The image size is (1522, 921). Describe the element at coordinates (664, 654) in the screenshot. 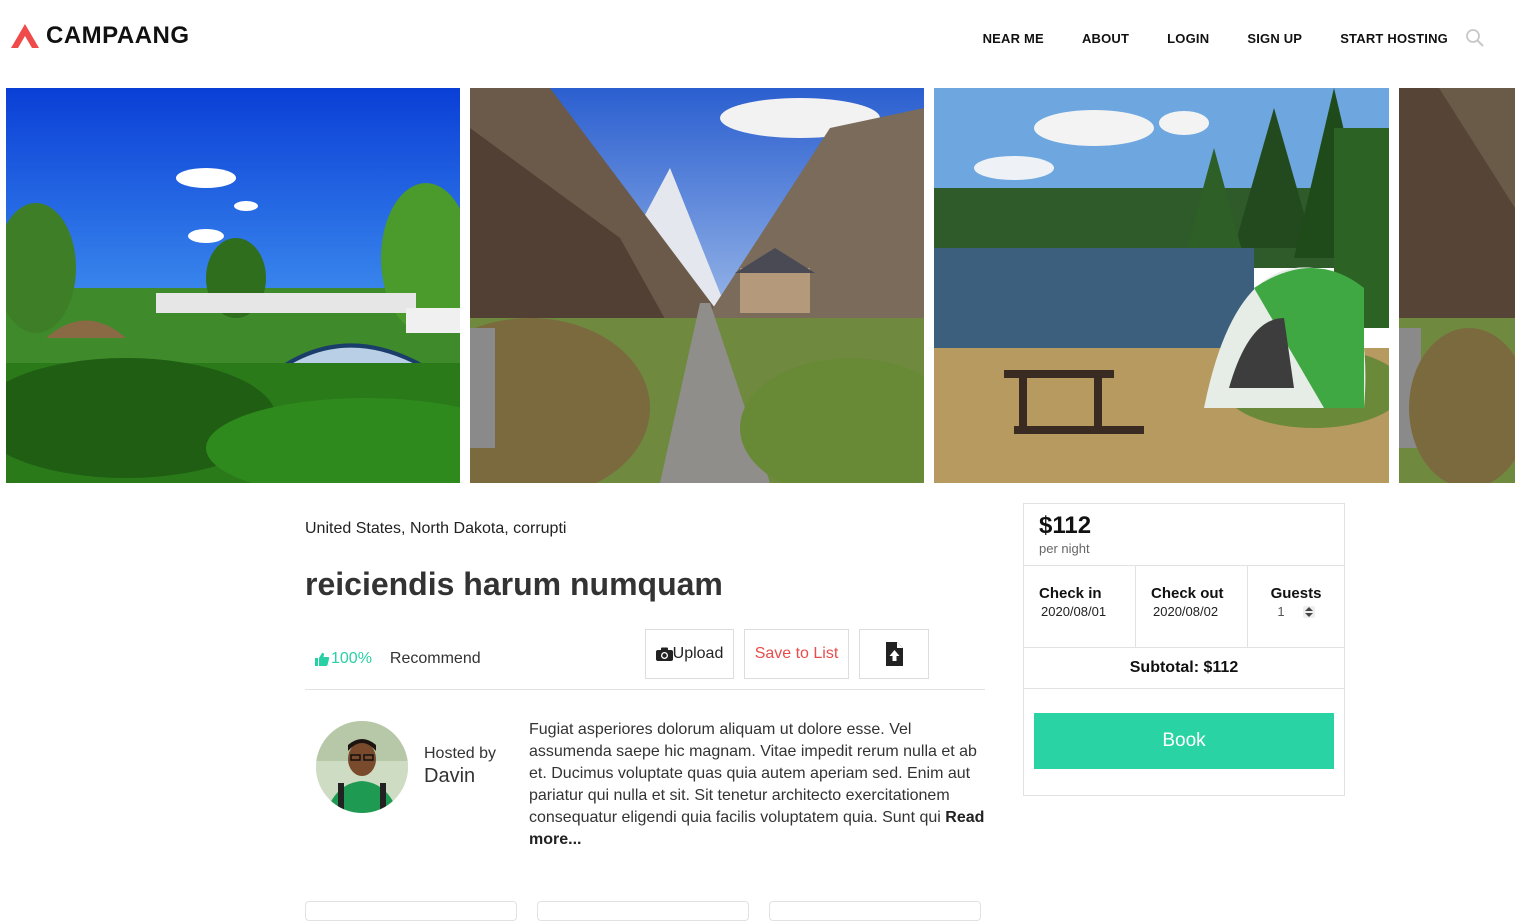

I see `camera-icon` at that location.